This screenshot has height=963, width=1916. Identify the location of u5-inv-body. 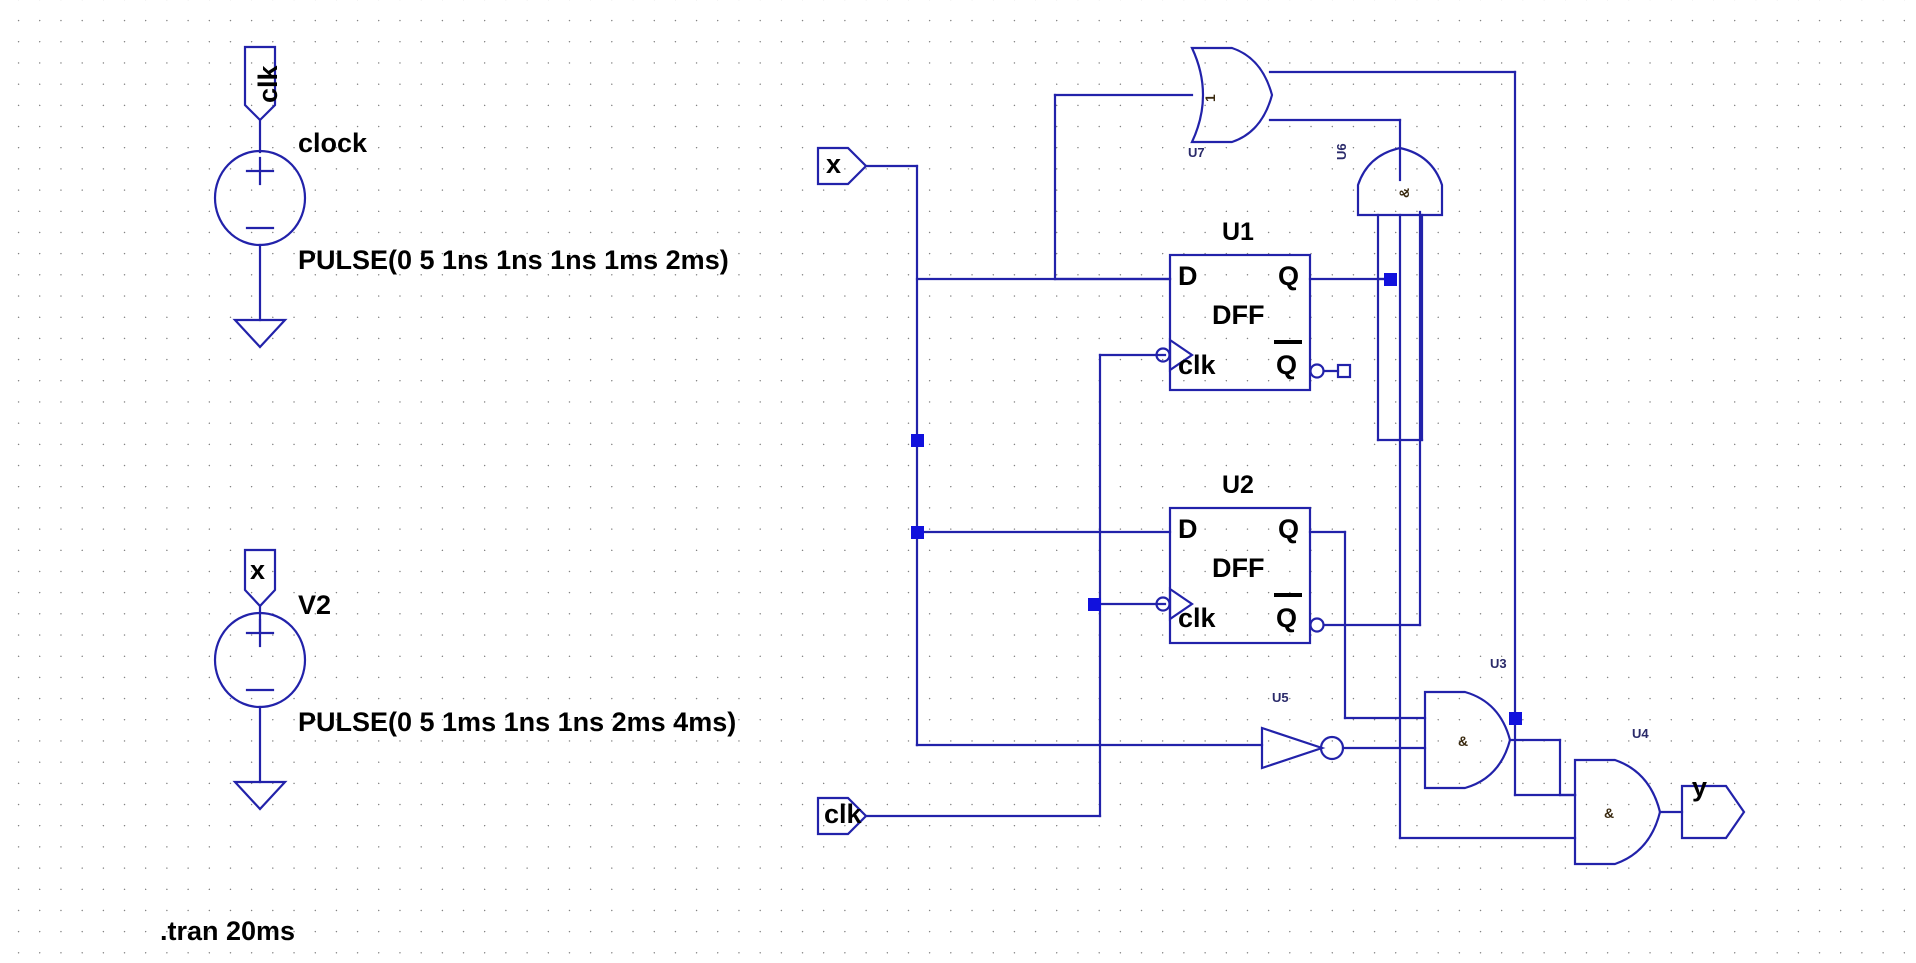
(1293, 748).